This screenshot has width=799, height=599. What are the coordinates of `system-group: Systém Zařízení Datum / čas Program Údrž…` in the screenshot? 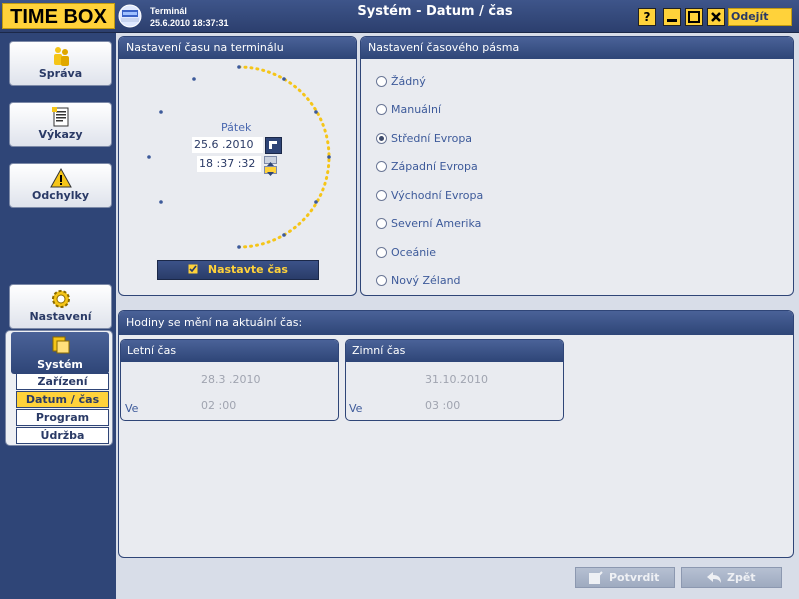 It's located at (59, 388).